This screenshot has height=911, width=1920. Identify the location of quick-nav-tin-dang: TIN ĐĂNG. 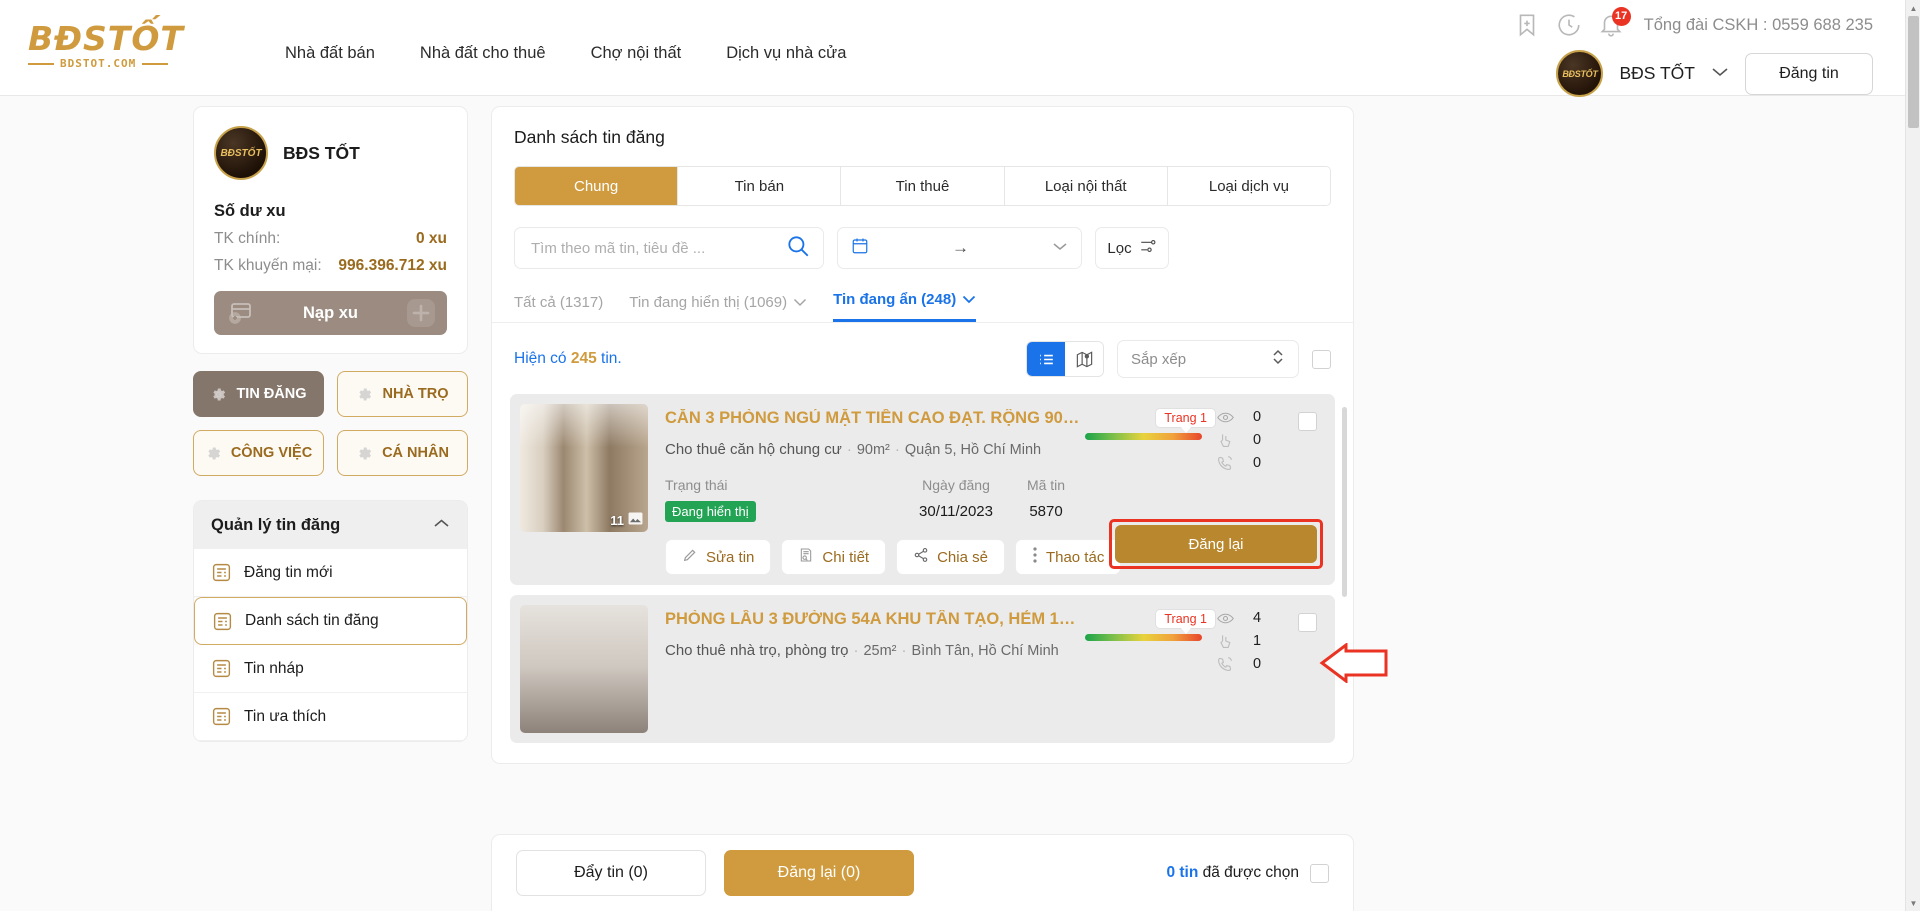
(258, 394).